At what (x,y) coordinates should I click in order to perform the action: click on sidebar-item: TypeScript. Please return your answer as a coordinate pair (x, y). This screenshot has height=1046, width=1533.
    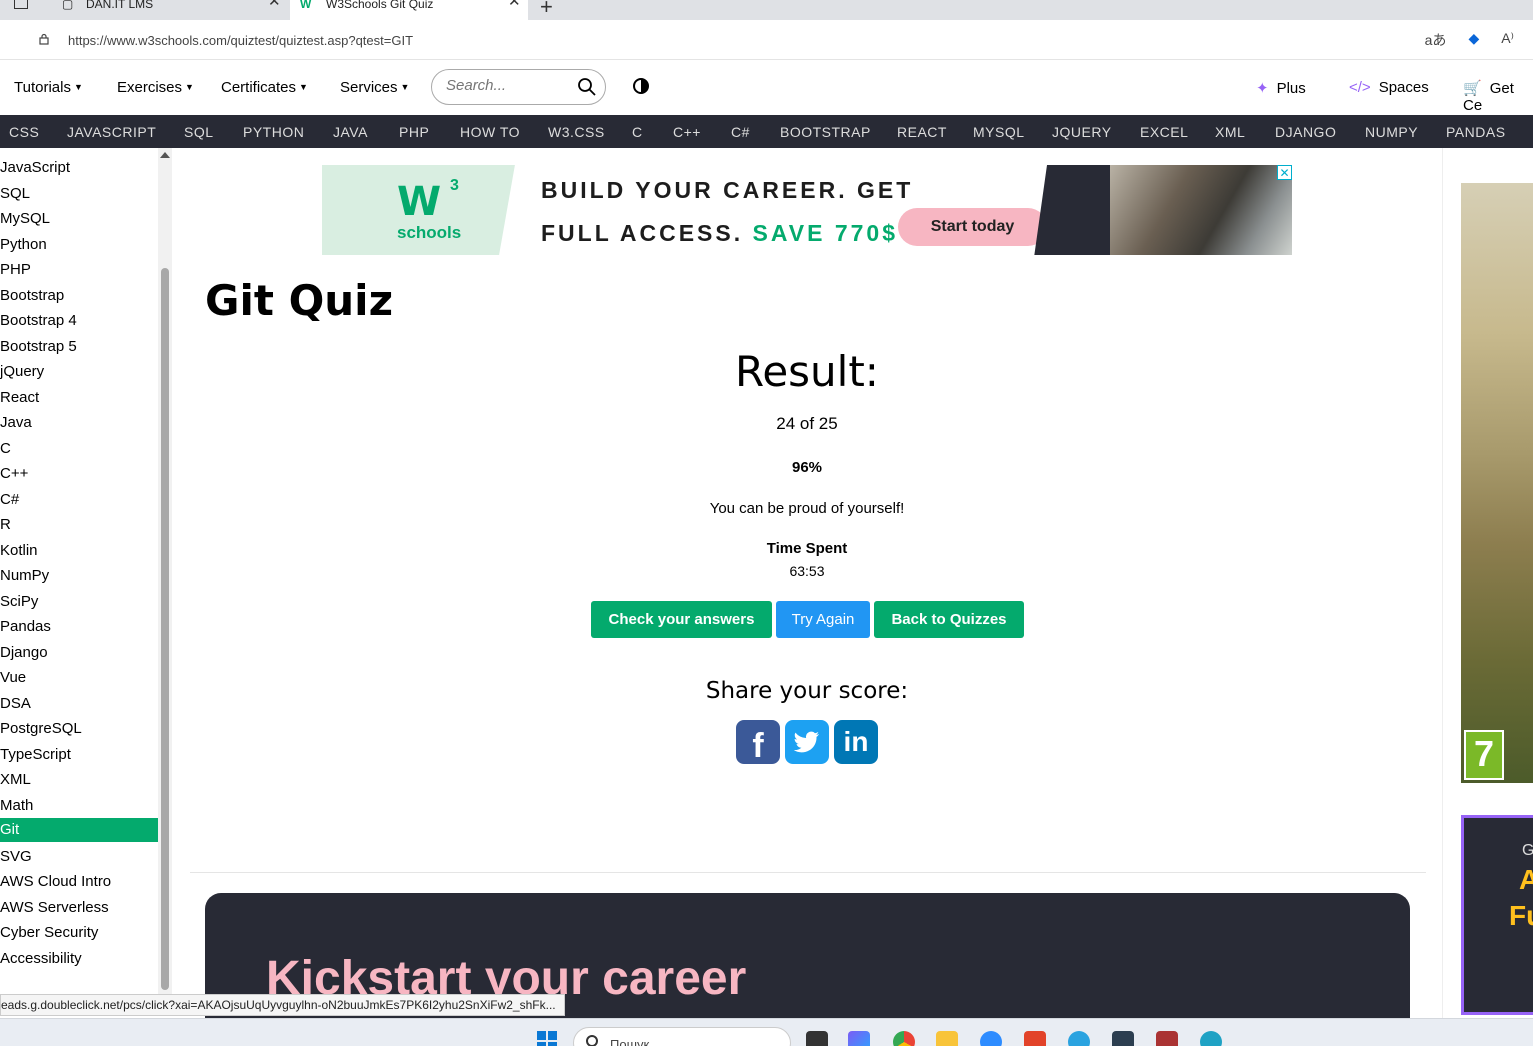
    Looking at the image, I should click on (79, 755).